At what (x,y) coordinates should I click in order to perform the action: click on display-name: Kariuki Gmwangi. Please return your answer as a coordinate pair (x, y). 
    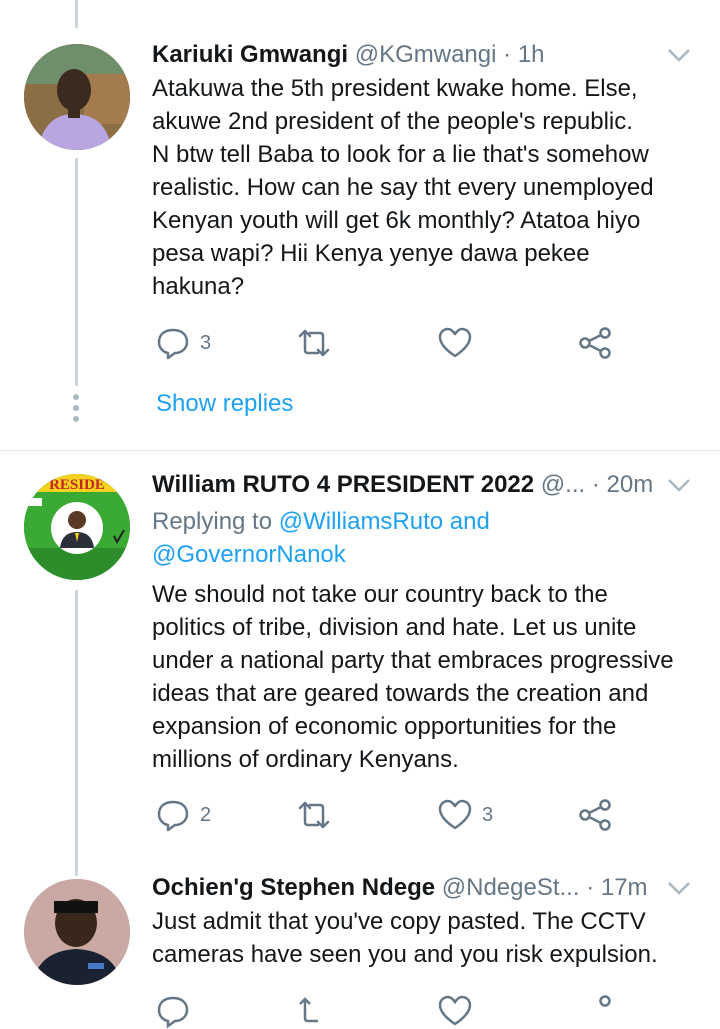
    Looking at the image, I should click on (250, 54).